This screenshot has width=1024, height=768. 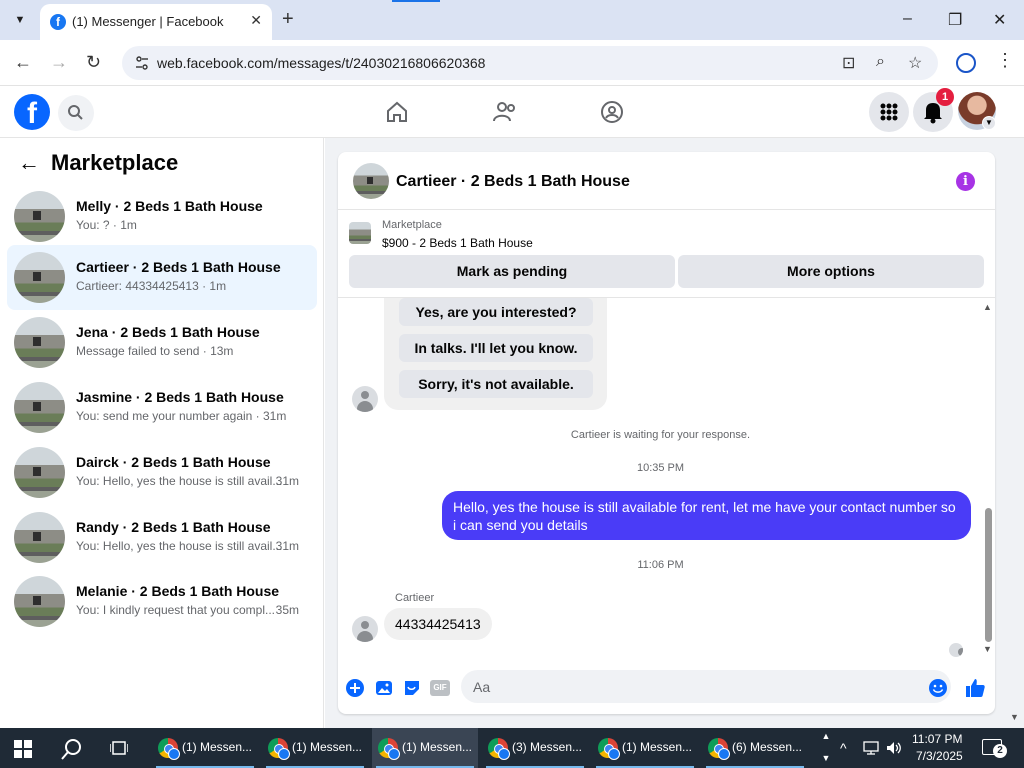 What do you see at coordinates (945, 97) in the screenshot?
I see `notification-badge: 1` at bounding box center [945, 97].